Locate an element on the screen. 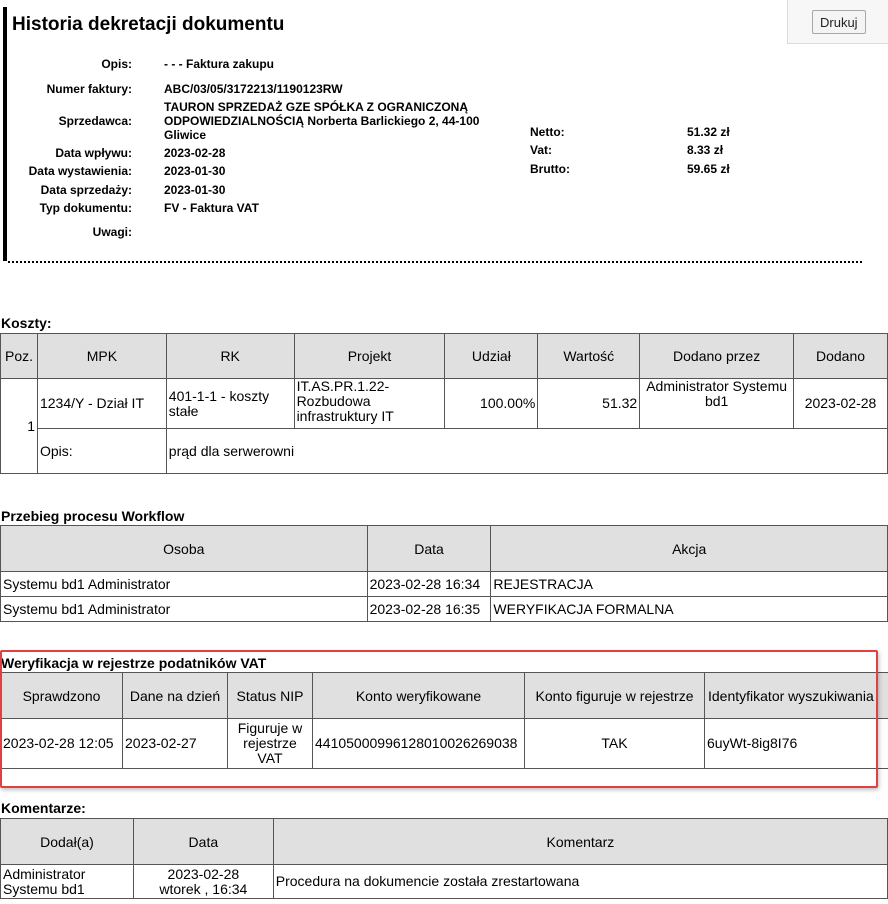 The width and height of the screenshot is (888, 904). cost-share: 100.00% is located at coordinates (491, 403).